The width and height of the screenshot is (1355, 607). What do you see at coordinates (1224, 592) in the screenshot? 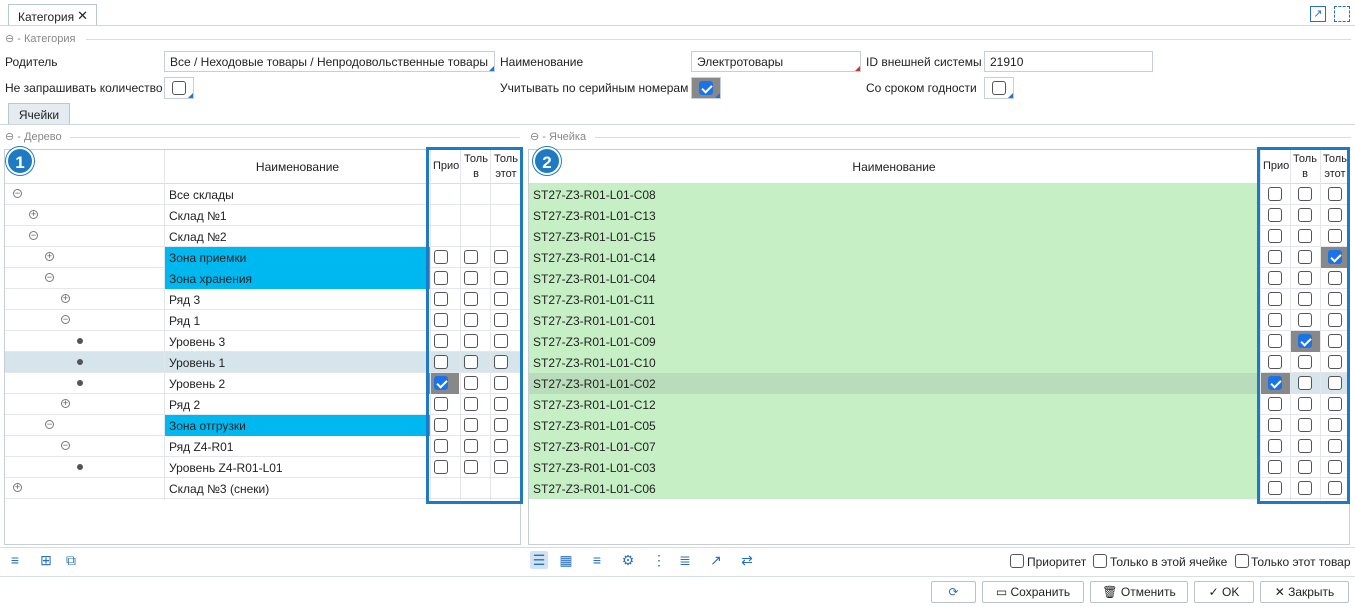
I see `ok-button: ✓ OK` at bounding box center [1224, 592].